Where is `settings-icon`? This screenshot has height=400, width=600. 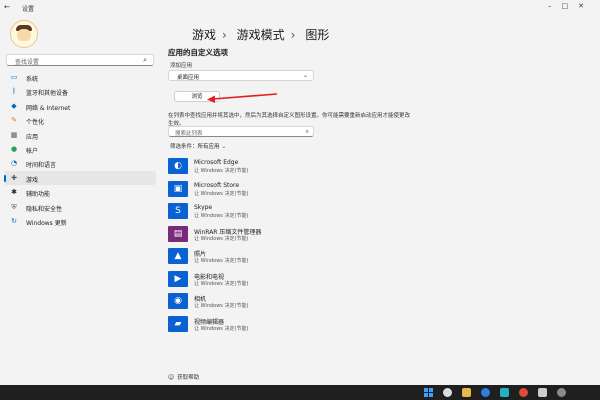
settings-icon is located at coordinates (561, 392).